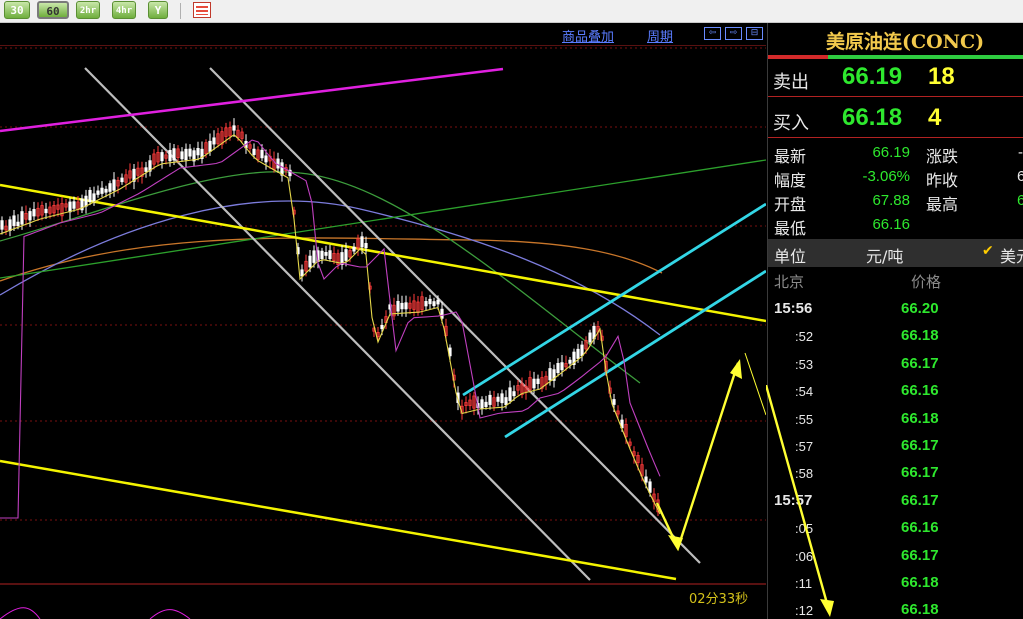 This screenshot has height=619, width=1023. What do you see at coordinates (790, 228) in the screenshot?
I see `low-label: 最低` at bounding box center [790, 228].